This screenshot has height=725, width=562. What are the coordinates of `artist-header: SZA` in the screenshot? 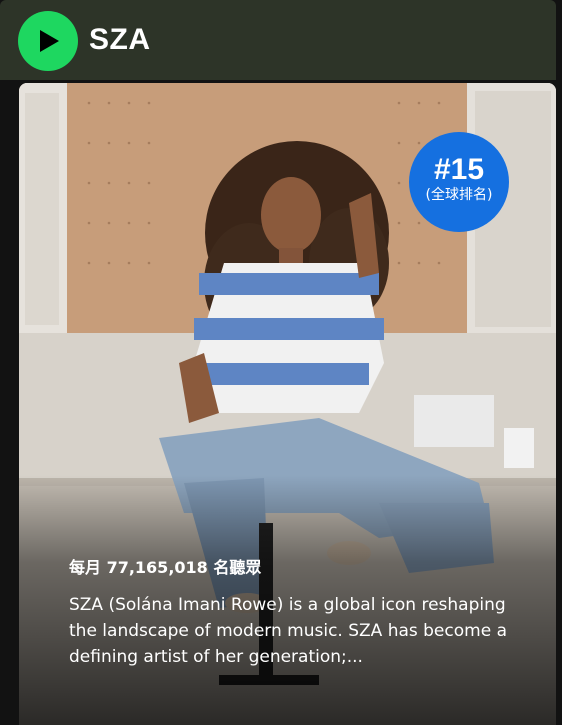 It's located at (278, 40).